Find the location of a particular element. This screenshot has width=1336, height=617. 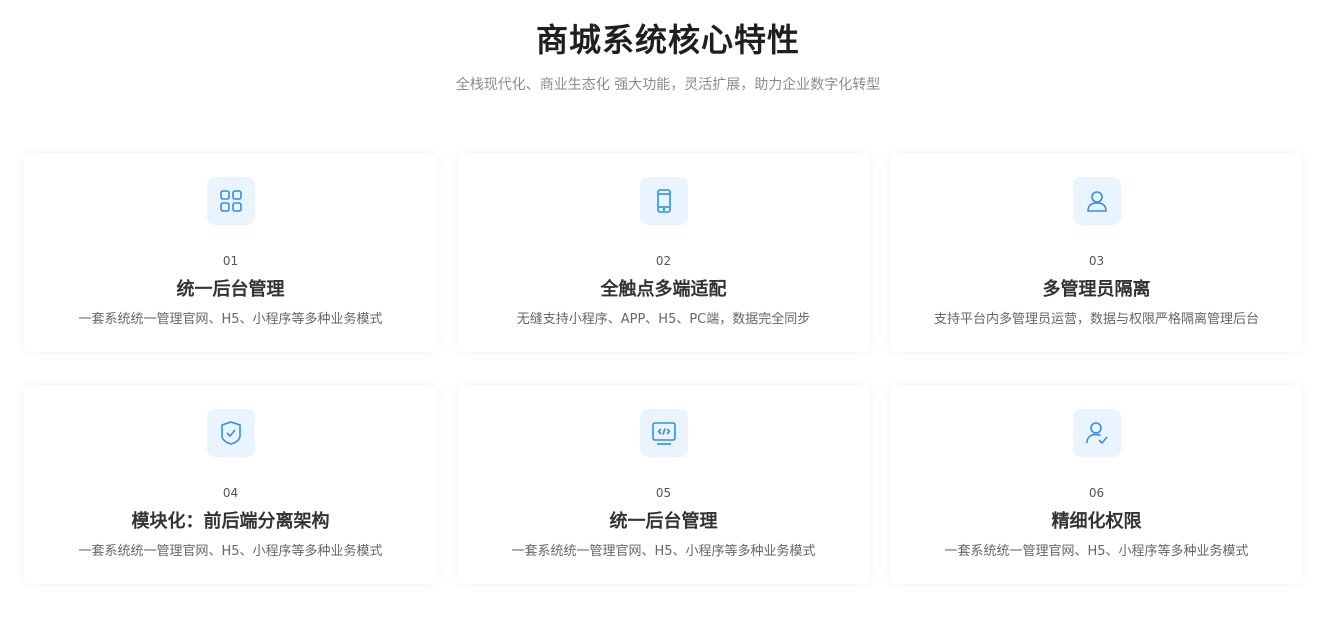

feature-card-6: 06 精细化权限 一套系统统一管理官网、H5、小程序等多种业务模式 is located at coordinates (1096, 484).